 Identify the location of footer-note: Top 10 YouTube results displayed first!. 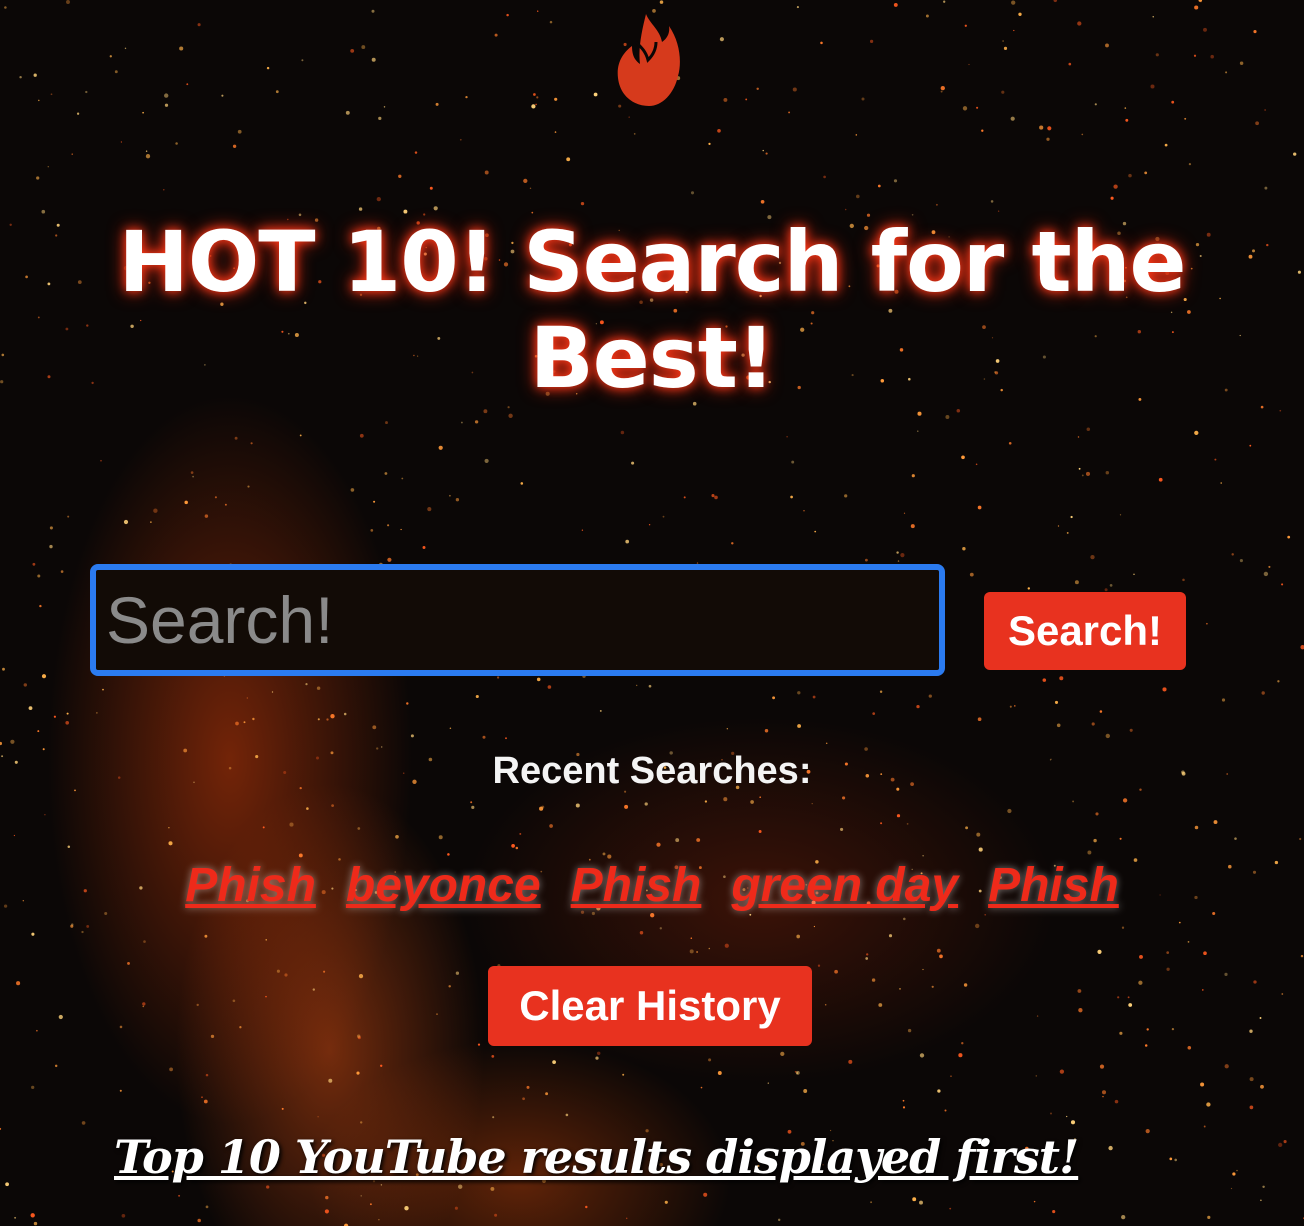
(596, 1157).